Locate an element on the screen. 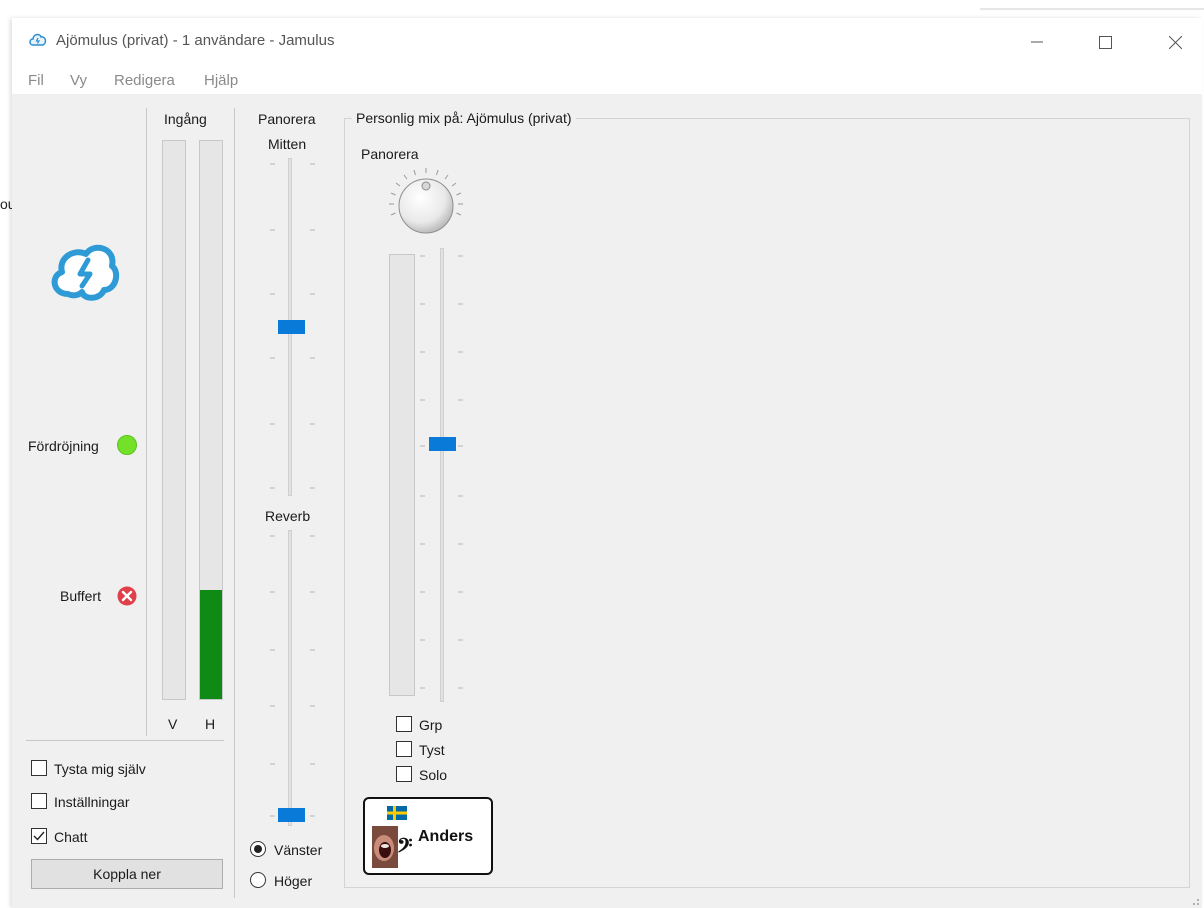  channel-solo-checkbox is located at coordinates (404, 774).